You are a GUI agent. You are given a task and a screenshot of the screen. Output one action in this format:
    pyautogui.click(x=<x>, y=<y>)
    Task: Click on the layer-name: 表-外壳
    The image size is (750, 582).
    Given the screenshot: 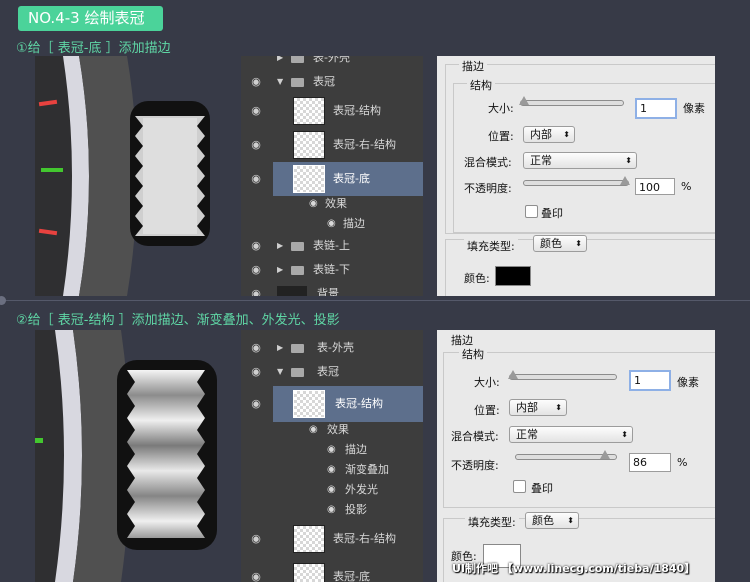 What is the action you would take?
    pyautogui.click(x=335, y=347)
    